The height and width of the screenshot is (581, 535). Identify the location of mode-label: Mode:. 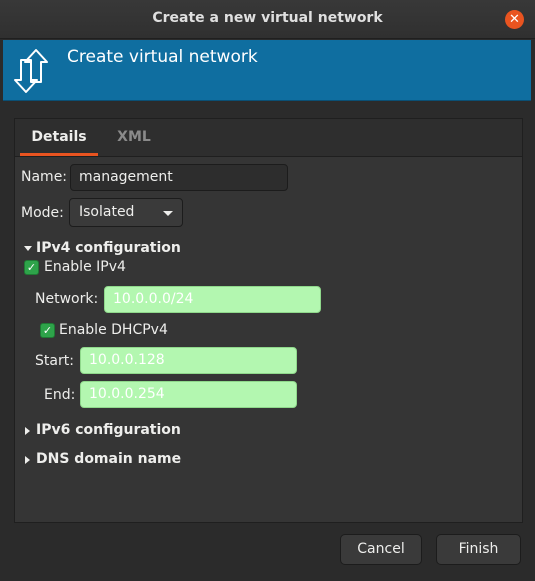
(42, 213).